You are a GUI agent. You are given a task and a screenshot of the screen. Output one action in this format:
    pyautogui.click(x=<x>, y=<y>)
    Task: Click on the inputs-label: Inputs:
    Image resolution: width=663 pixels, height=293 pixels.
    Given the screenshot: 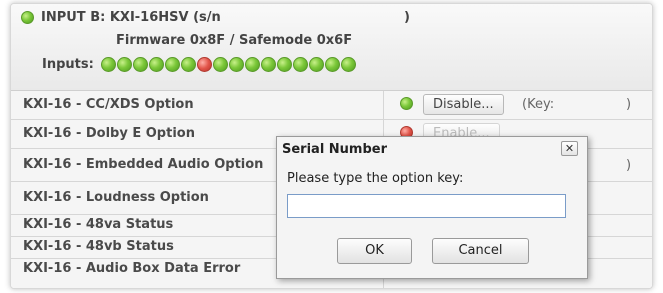 What is the action you would take?
    pyautogui.click(x=68, y=64)
    